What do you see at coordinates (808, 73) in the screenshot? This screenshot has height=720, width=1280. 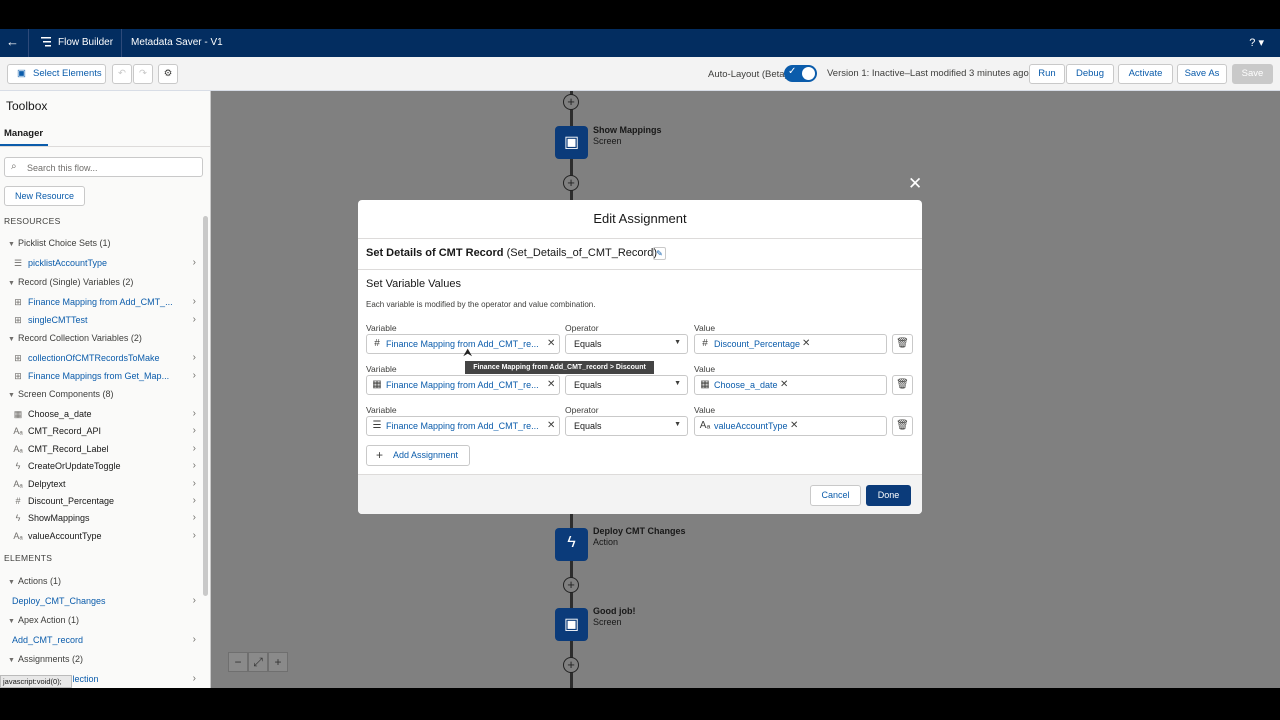 I see `toggle-knob` at bounding box center [808, 73].